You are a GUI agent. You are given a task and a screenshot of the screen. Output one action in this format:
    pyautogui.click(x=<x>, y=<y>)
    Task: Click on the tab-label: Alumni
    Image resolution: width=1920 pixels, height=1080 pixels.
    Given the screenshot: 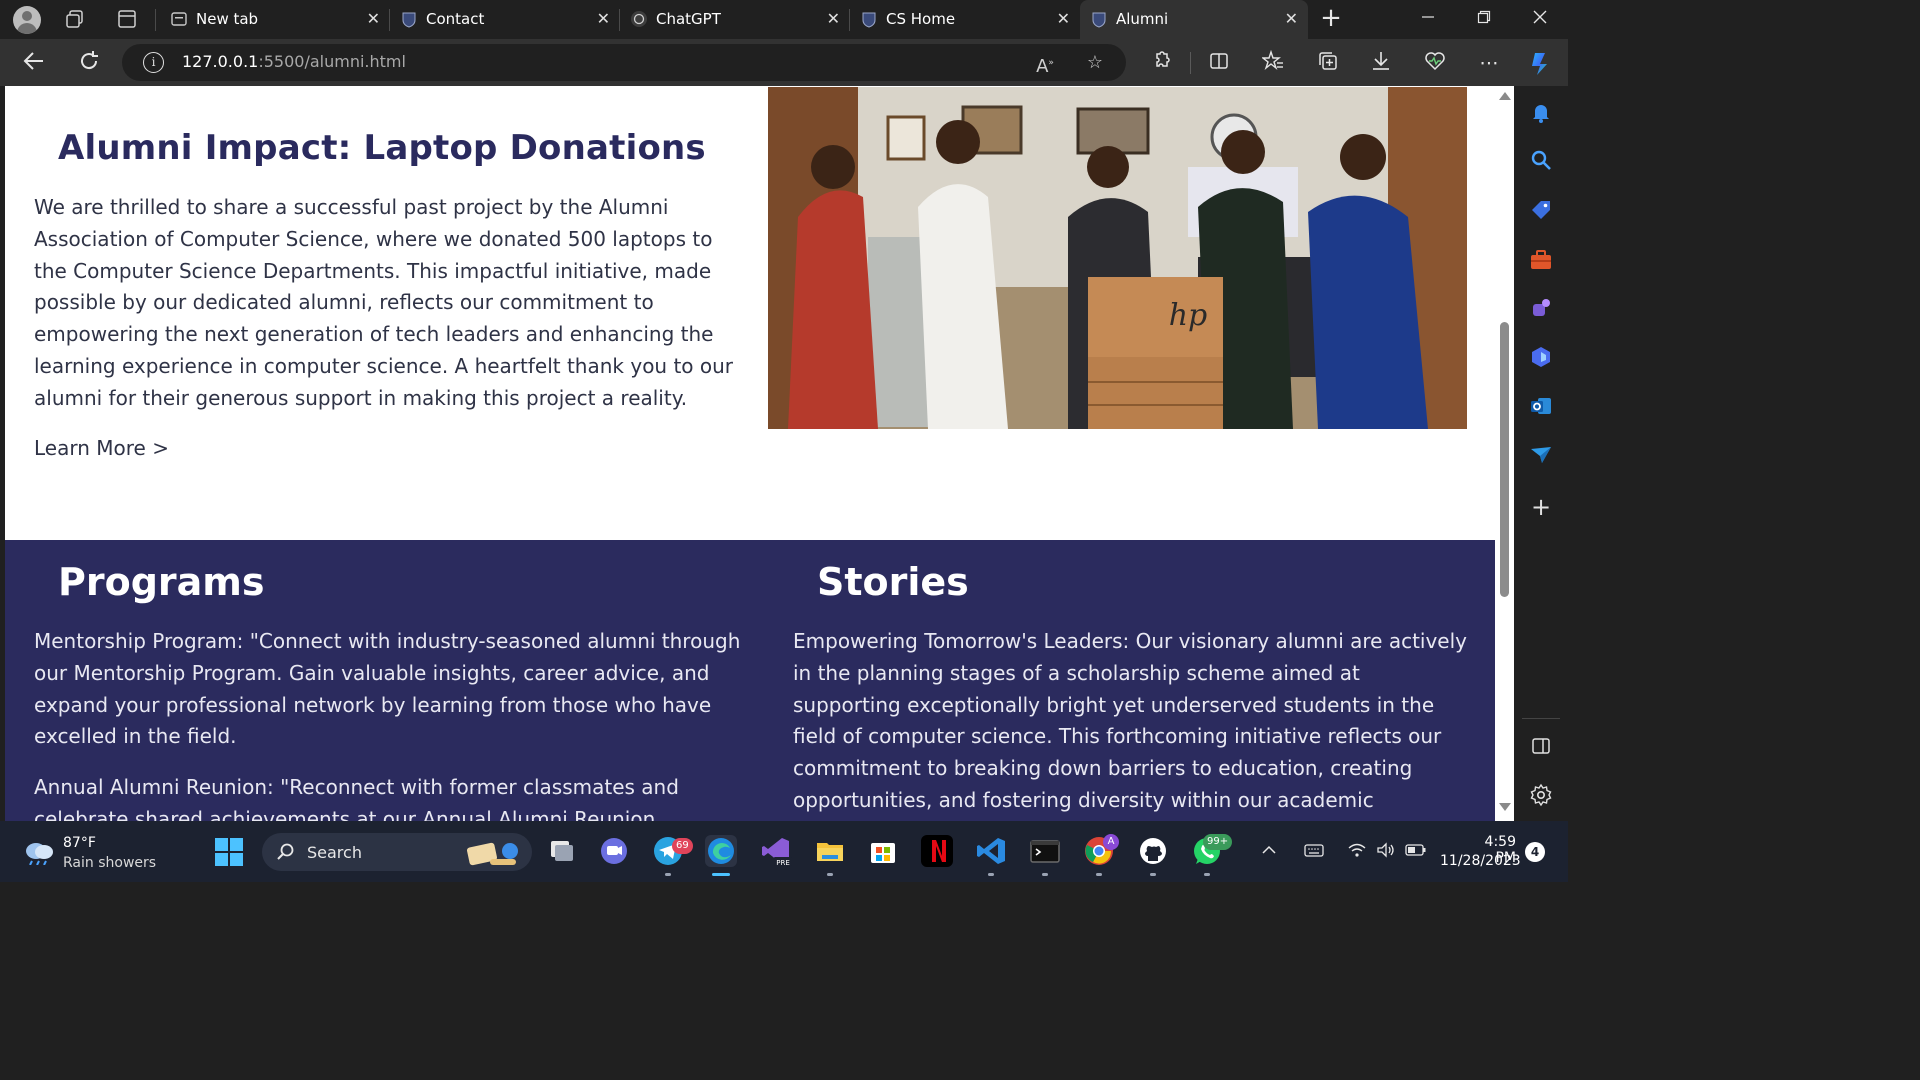 What is the action you would take?
    pyautogui.click(x=1142, y=19)
    